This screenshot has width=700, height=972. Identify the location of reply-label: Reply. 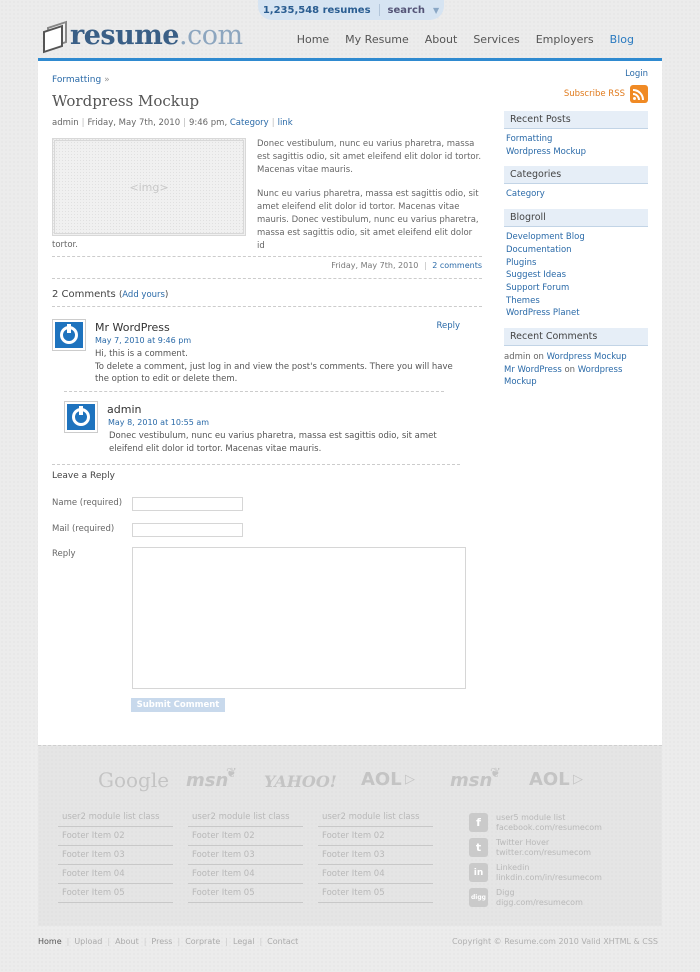
(64, 554).